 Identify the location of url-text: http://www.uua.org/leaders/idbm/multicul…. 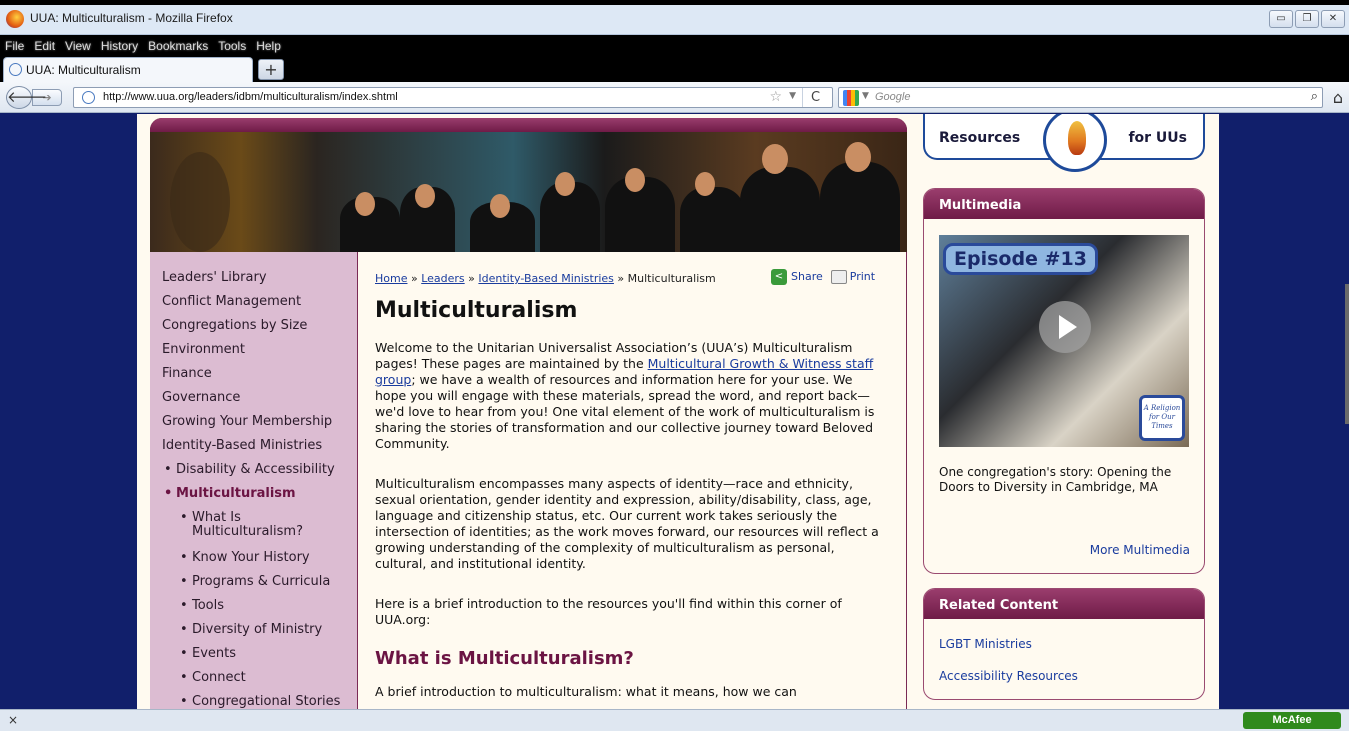
(250, 97).